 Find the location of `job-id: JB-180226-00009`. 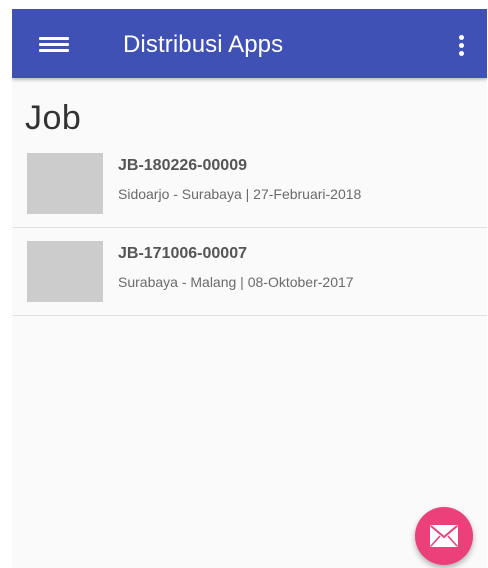

job-id: JB-180226-00009 is located at coordinates (182, 165).